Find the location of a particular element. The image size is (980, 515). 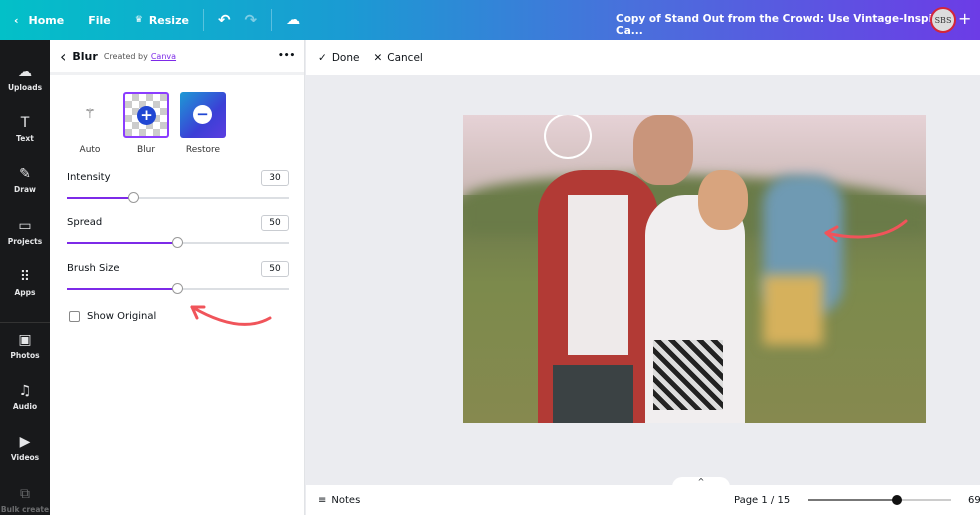

panel-title: Blur is located at coordinates (85, 56).